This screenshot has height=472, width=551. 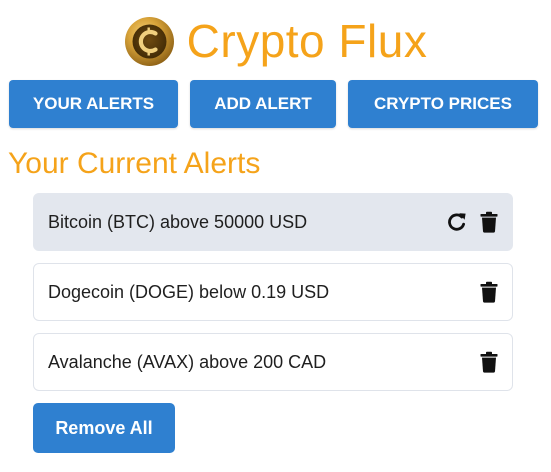 I want to click on app-title: Crypto Flux, so click(x=307, y=41).